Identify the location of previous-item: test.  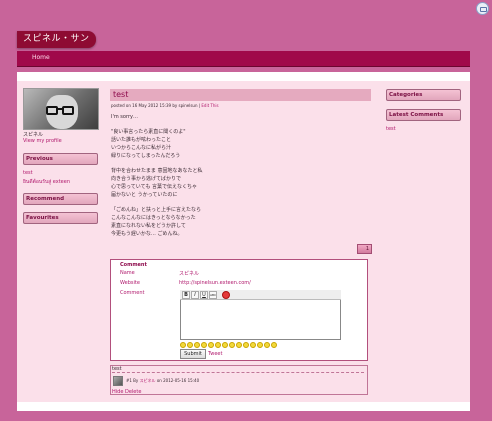
(28, 173).